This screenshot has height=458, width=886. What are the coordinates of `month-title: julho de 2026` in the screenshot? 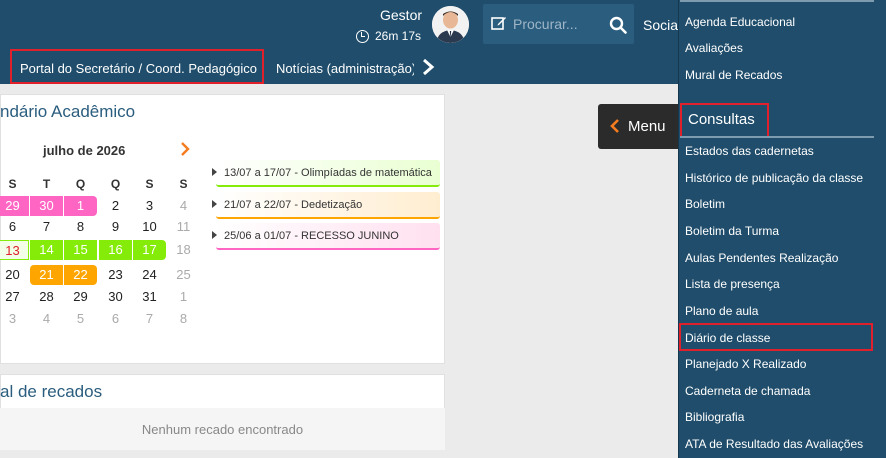 It's located at (84, 150).